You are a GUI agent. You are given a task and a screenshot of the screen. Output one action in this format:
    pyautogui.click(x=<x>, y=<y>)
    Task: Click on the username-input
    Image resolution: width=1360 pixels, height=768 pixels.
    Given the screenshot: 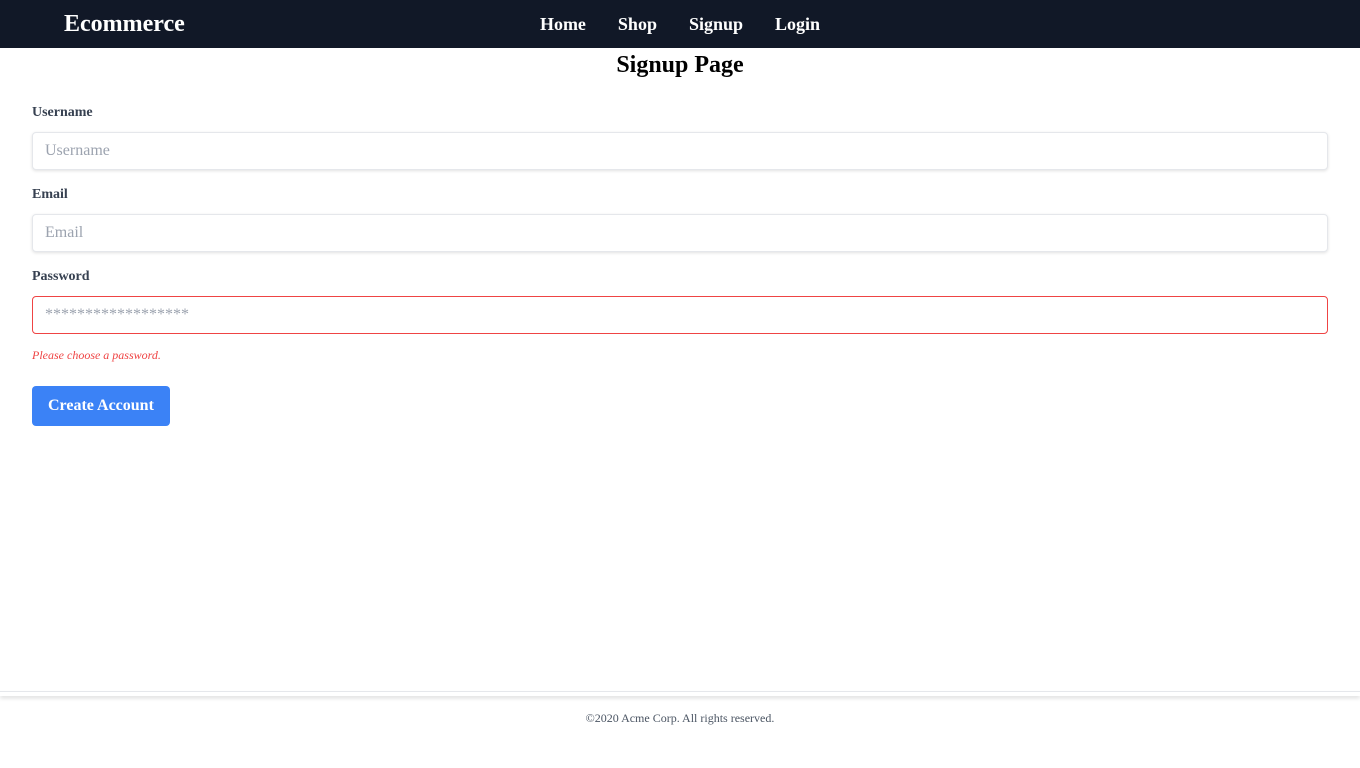 What is the action you would take?
    pyautogui.click(x=680, y=151)
    